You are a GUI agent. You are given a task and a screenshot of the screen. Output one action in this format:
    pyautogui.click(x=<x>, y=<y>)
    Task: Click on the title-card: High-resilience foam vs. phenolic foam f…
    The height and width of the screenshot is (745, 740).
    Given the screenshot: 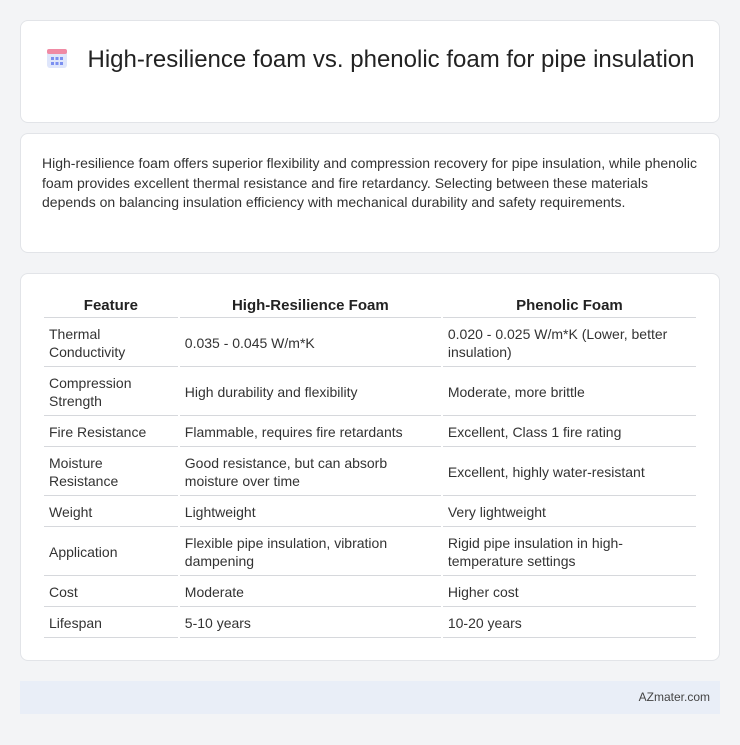 What is the action you would take?
    pyautogui.click(x=370, y=71)
    